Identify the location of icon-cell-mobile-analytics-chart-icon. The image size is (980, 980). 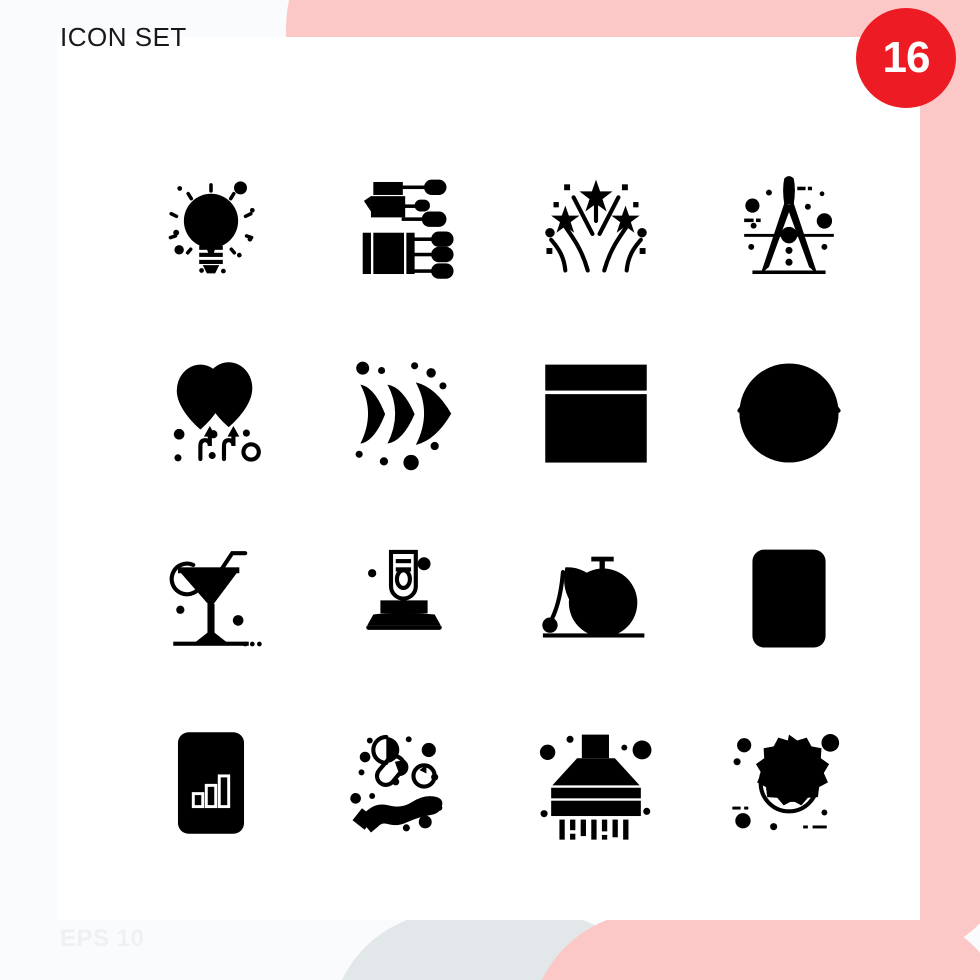
(211, 782).